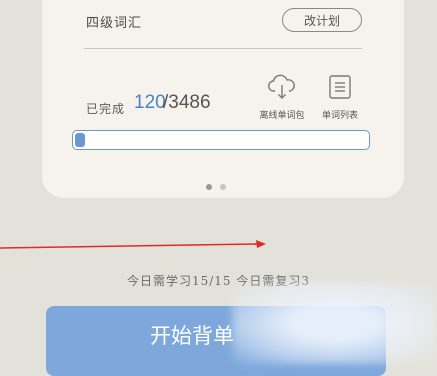 This screenshot has height=376, width=437. What do you see at coordinates (221, 140) in the screenshot?
I see `progress-bar` at bounding box center [221, 140].